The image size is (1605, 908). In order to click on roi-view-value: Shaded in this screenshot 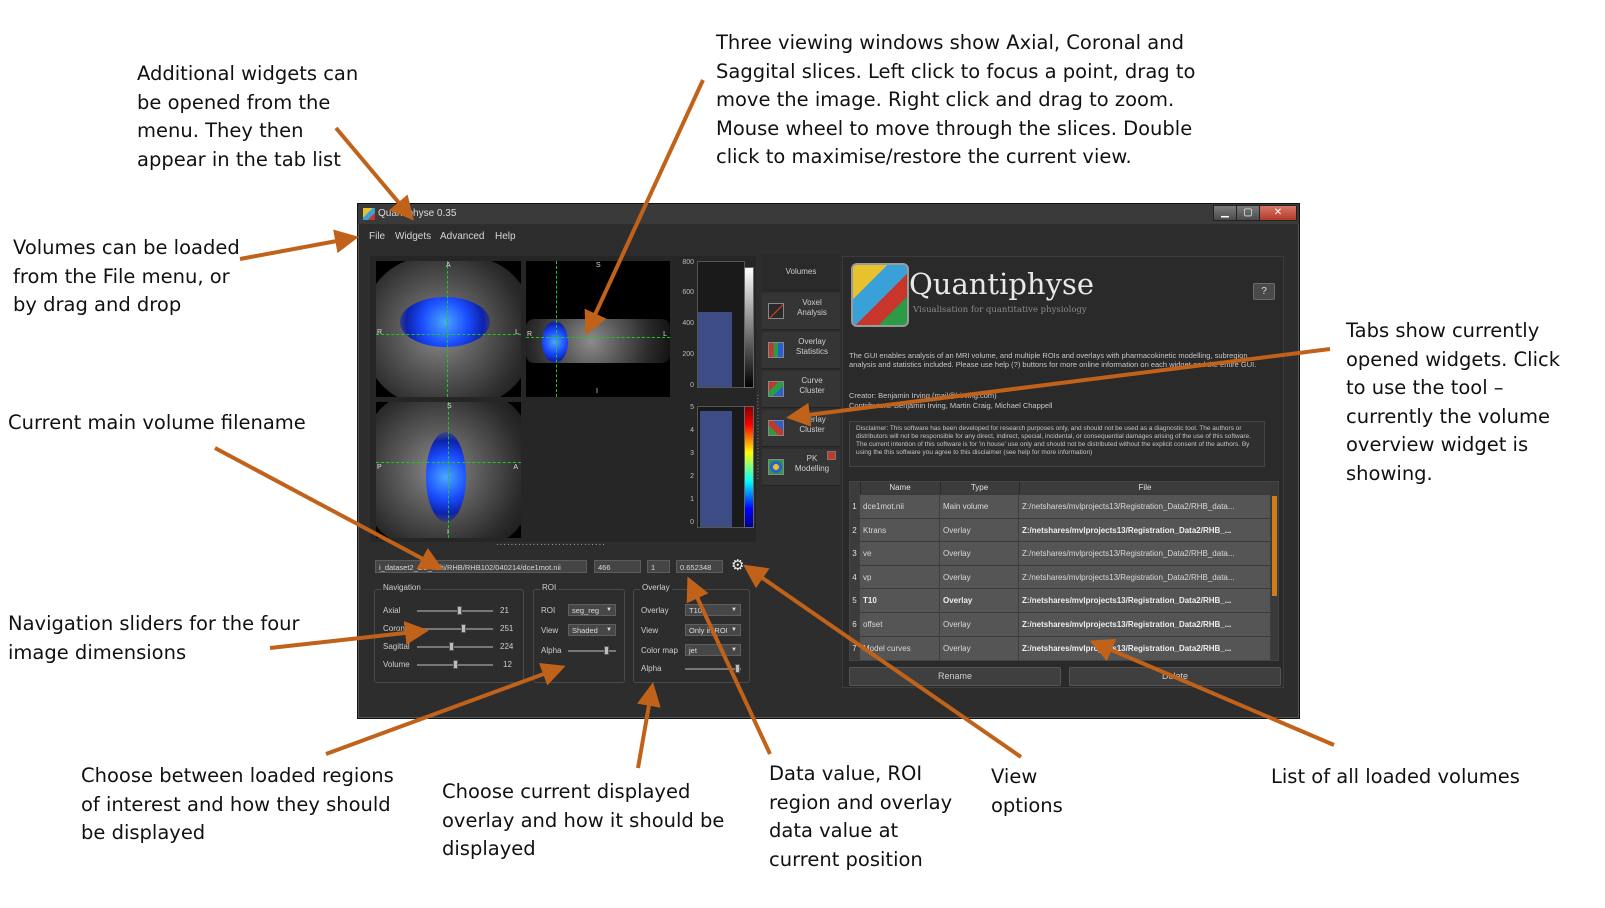, I will do `click(585, 630)`.